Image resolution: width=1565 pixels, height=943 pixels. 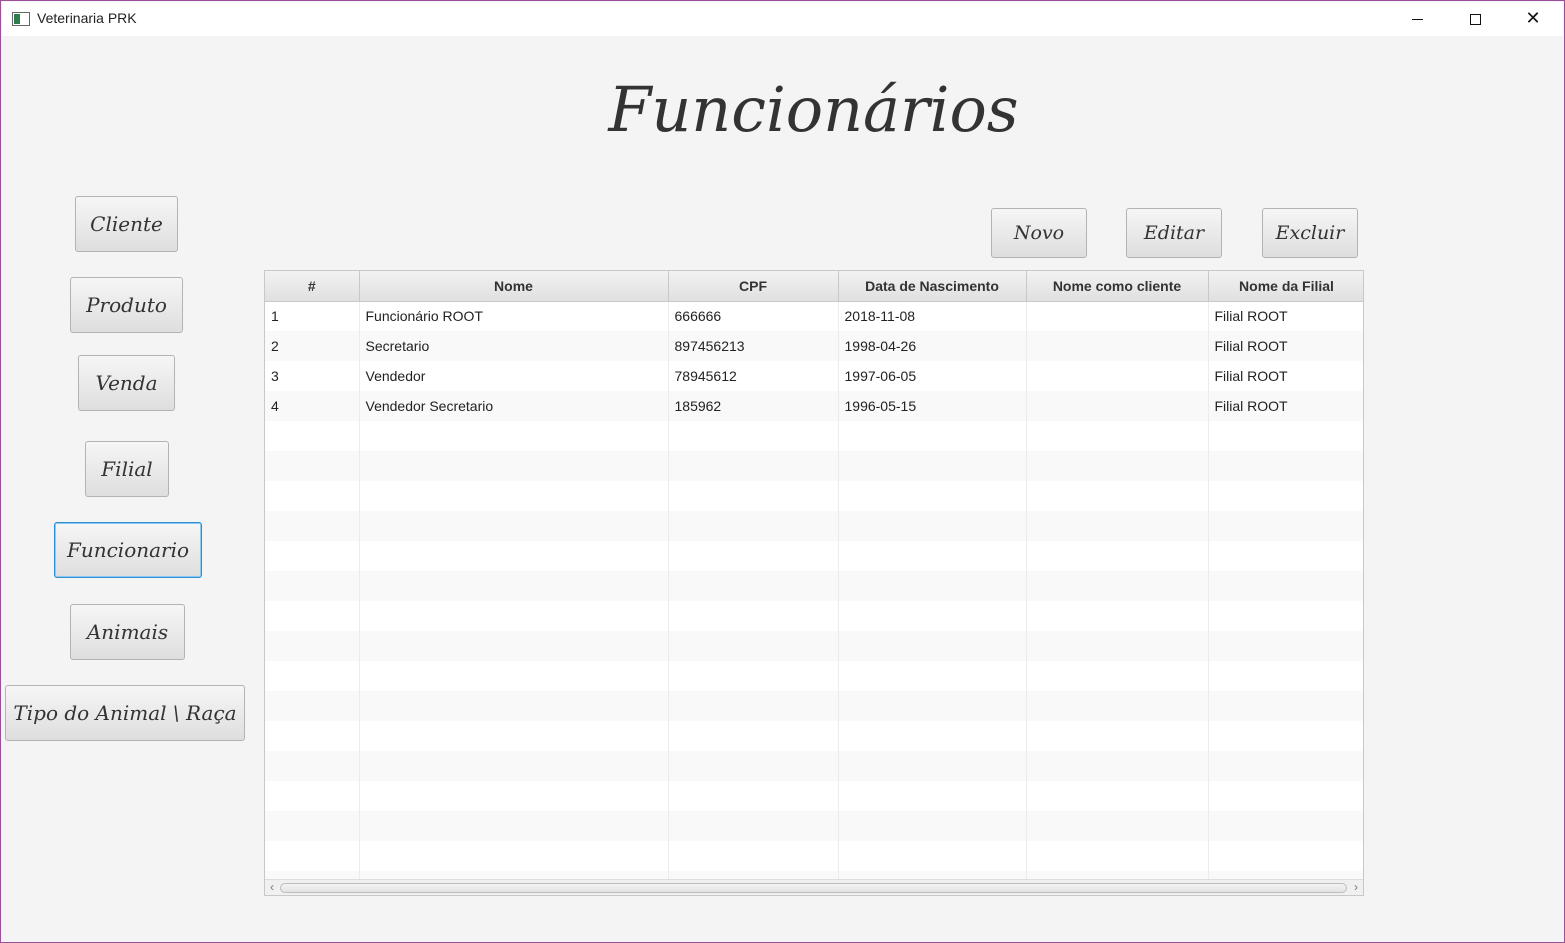 I want to click on column-header-data-nascimento: Data de Nascimento, so click(x=932, y=286).